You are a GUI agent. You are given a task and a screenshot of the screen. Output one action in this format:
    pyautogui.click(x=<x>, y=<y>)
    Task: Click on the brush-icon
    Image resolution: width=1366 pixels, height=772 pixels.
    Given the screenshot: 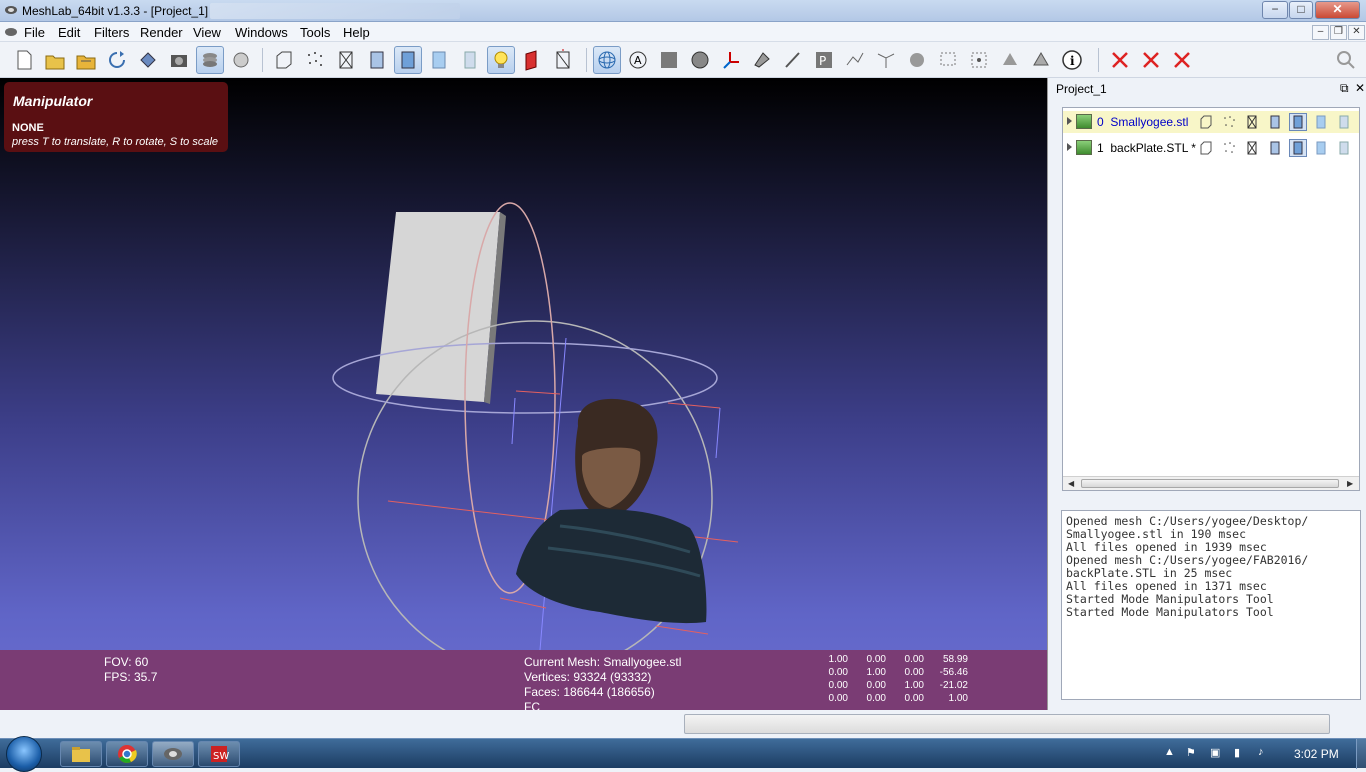 What is the action you would take?
    pyautogui.click(x=793, y=60)
    